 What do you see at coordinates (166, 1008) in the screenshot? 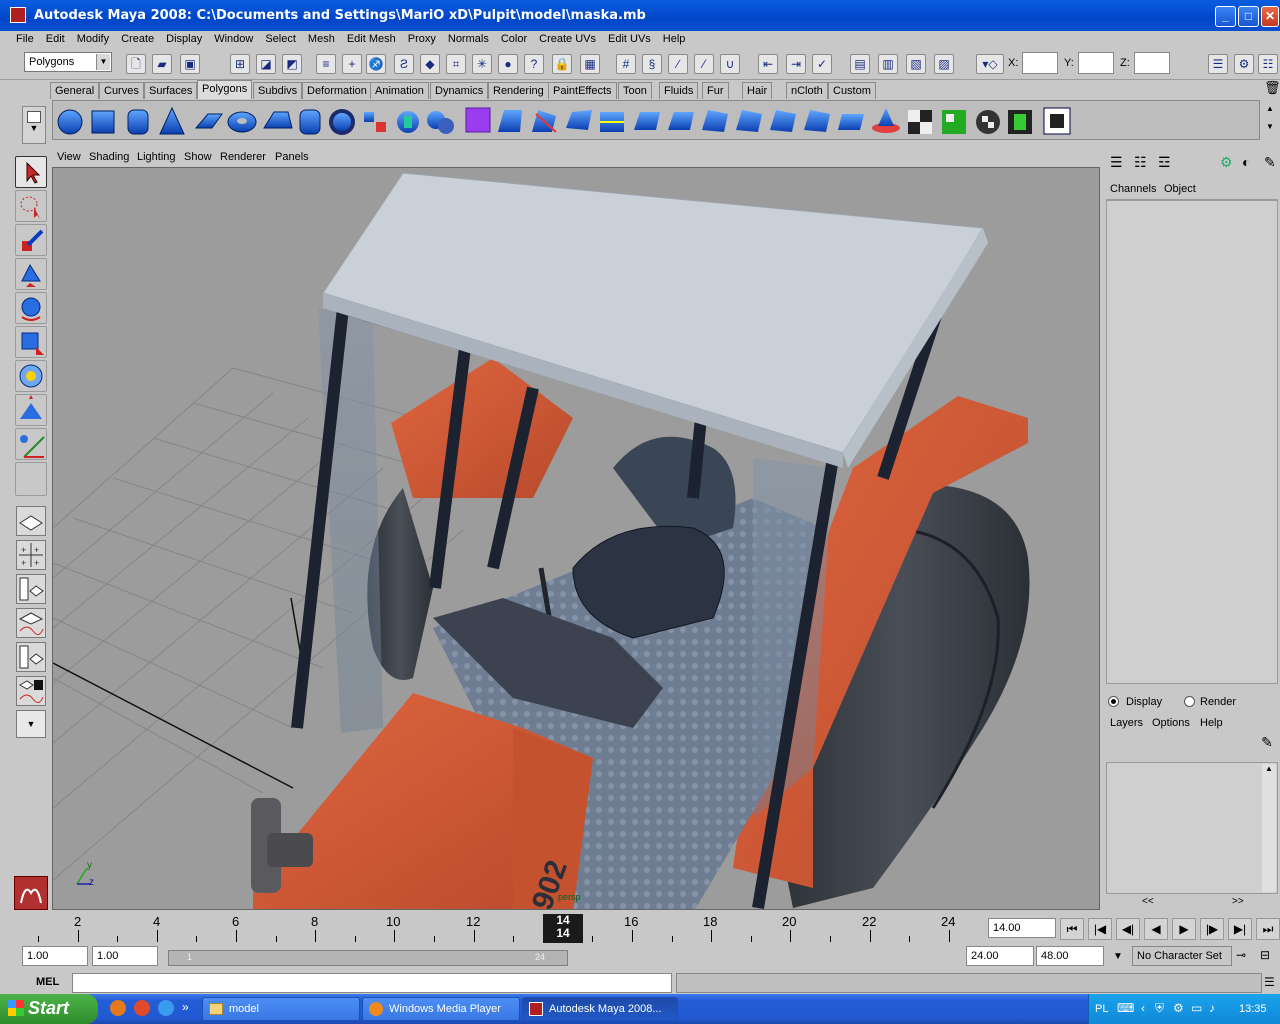
I see `ie-icon` at bounding box center [166, 1008].